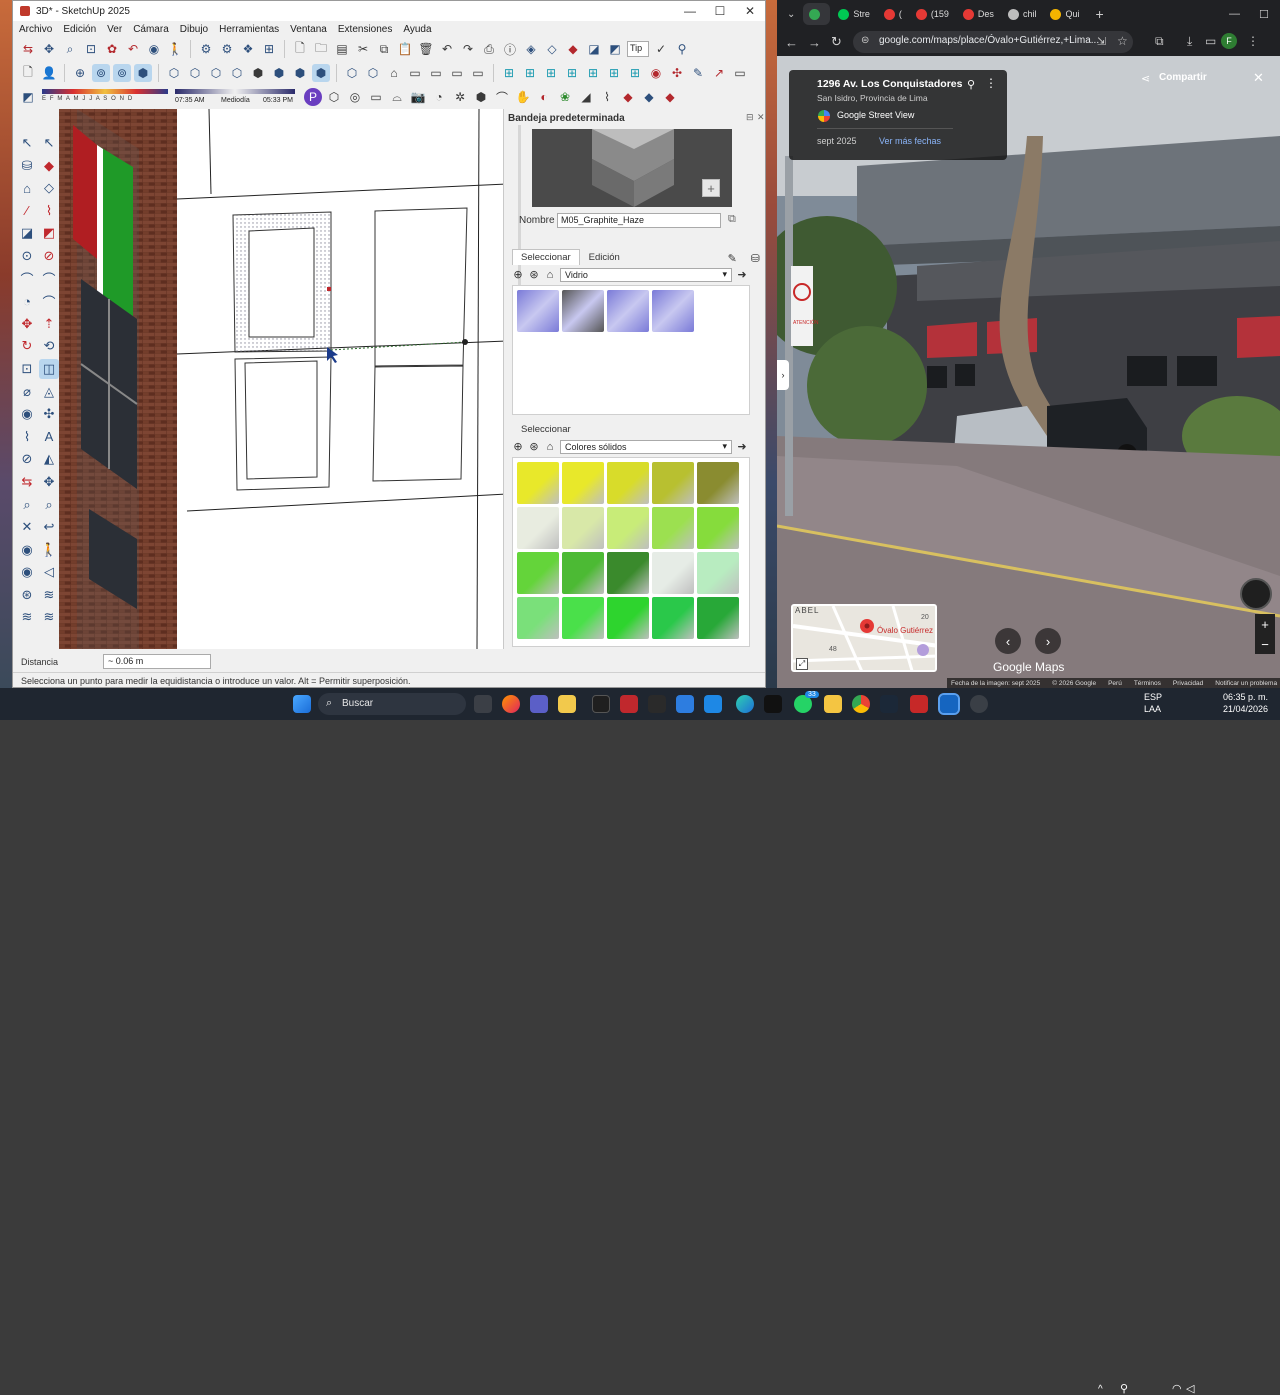  I want to click on file-explorer-icon, so click(833, 704).